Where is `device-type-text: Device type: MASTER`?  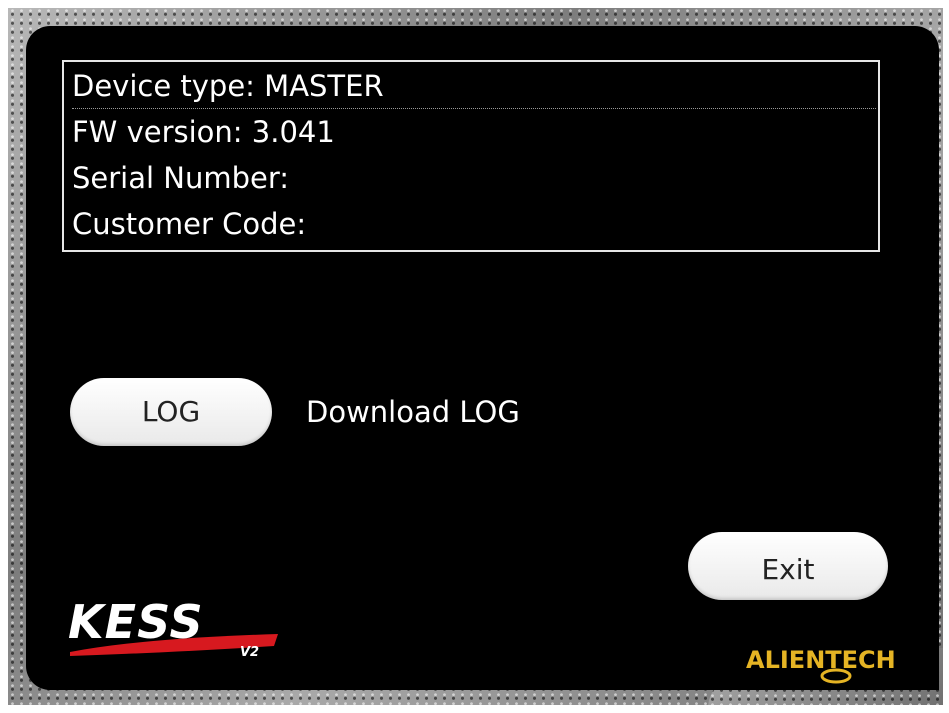 device-type-text: Device type: MASTER is located at coordinates (474, 86).